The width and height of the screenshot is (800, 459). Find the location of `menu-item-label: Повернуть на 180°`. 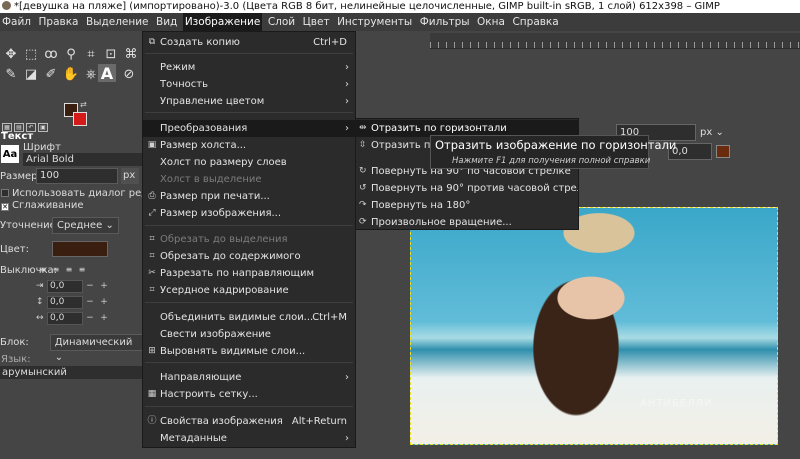

menu-item-label: Повернуть на 180° is located at coordinates (421, 205).